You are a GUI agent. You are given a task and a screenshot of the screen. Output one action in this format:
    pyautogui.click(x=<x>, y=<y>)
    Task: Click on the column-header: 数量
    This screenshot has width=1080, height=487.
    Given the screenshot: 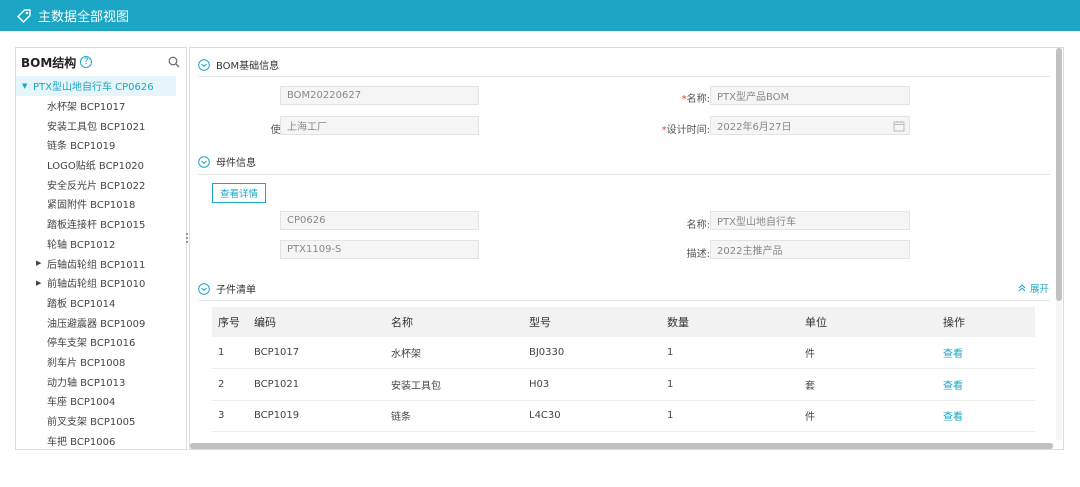 What is the action you would take?
    pyautogui.click(x=730, y=322)
    